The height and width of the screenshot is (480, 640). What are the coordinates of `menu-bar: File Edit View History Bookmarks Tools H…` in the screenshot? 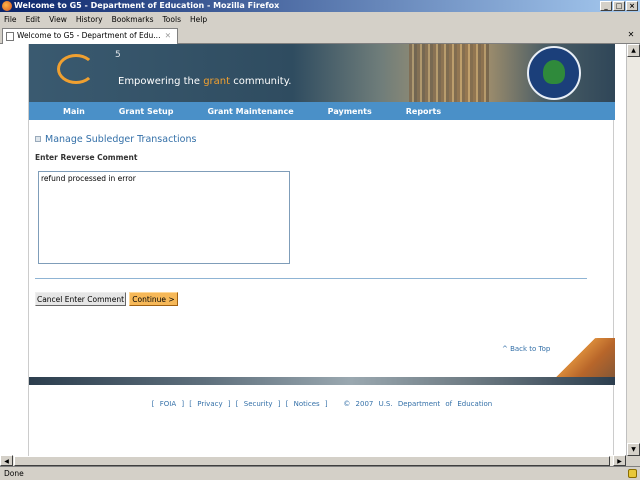 It's located at (320, 19).